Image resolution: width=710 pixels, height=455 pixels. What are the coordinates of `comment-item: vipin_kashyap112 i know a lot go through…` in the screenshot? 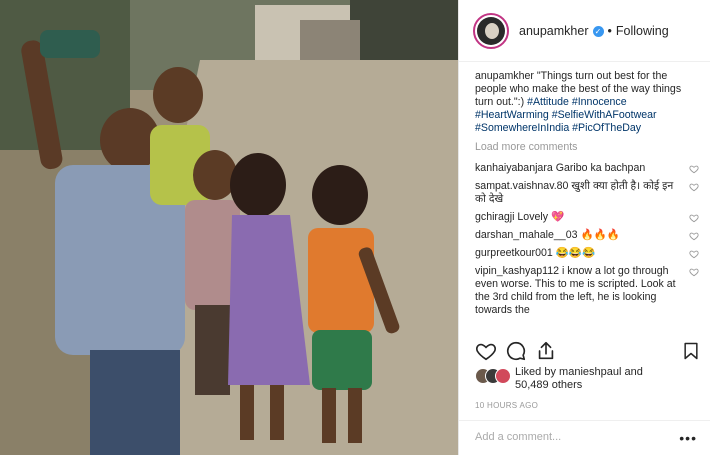 It's located at (588, 291).